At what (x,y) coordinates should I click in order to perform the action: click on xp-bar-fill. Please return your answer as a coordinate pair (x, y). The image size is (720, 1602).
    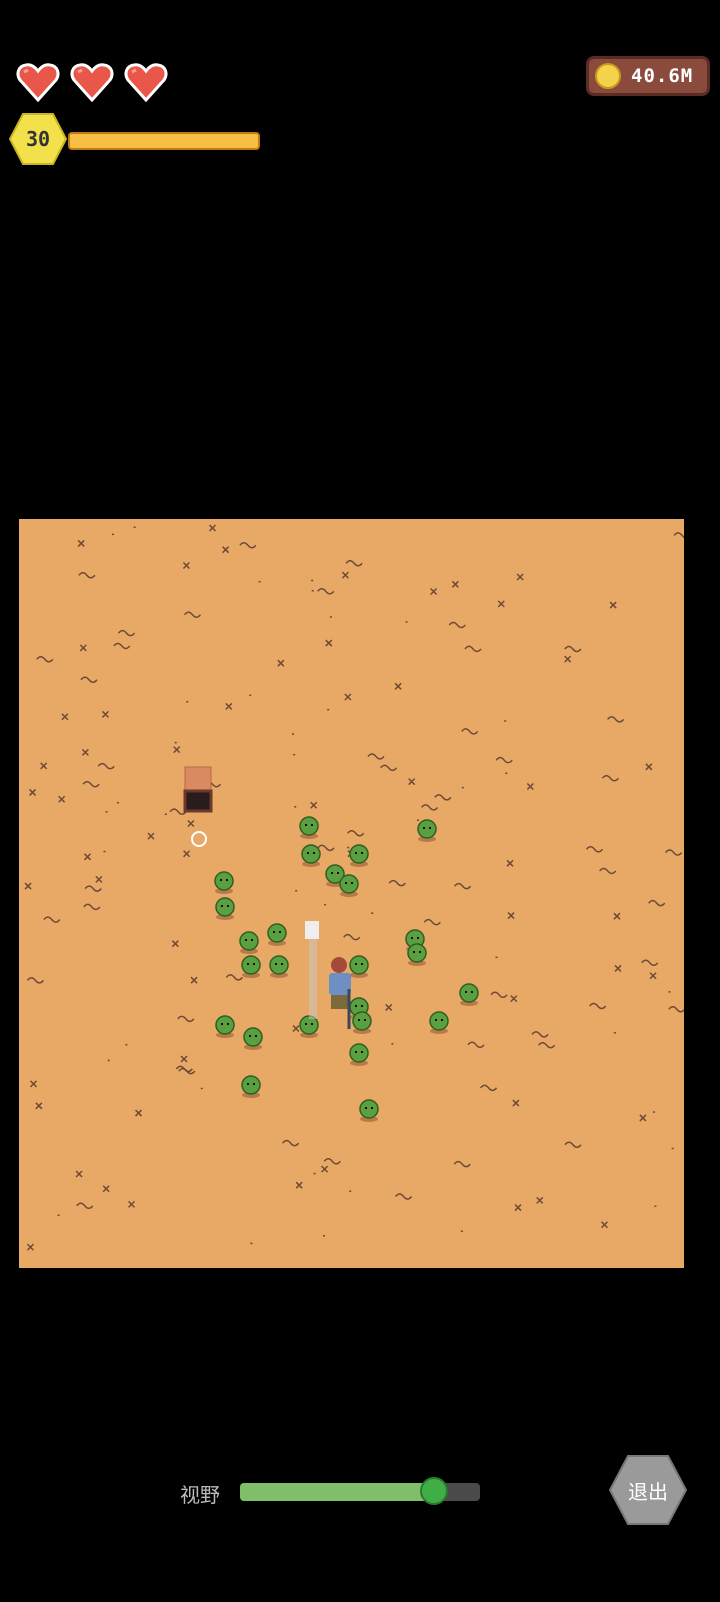
    Looking at the image, I should click on (164, 141).